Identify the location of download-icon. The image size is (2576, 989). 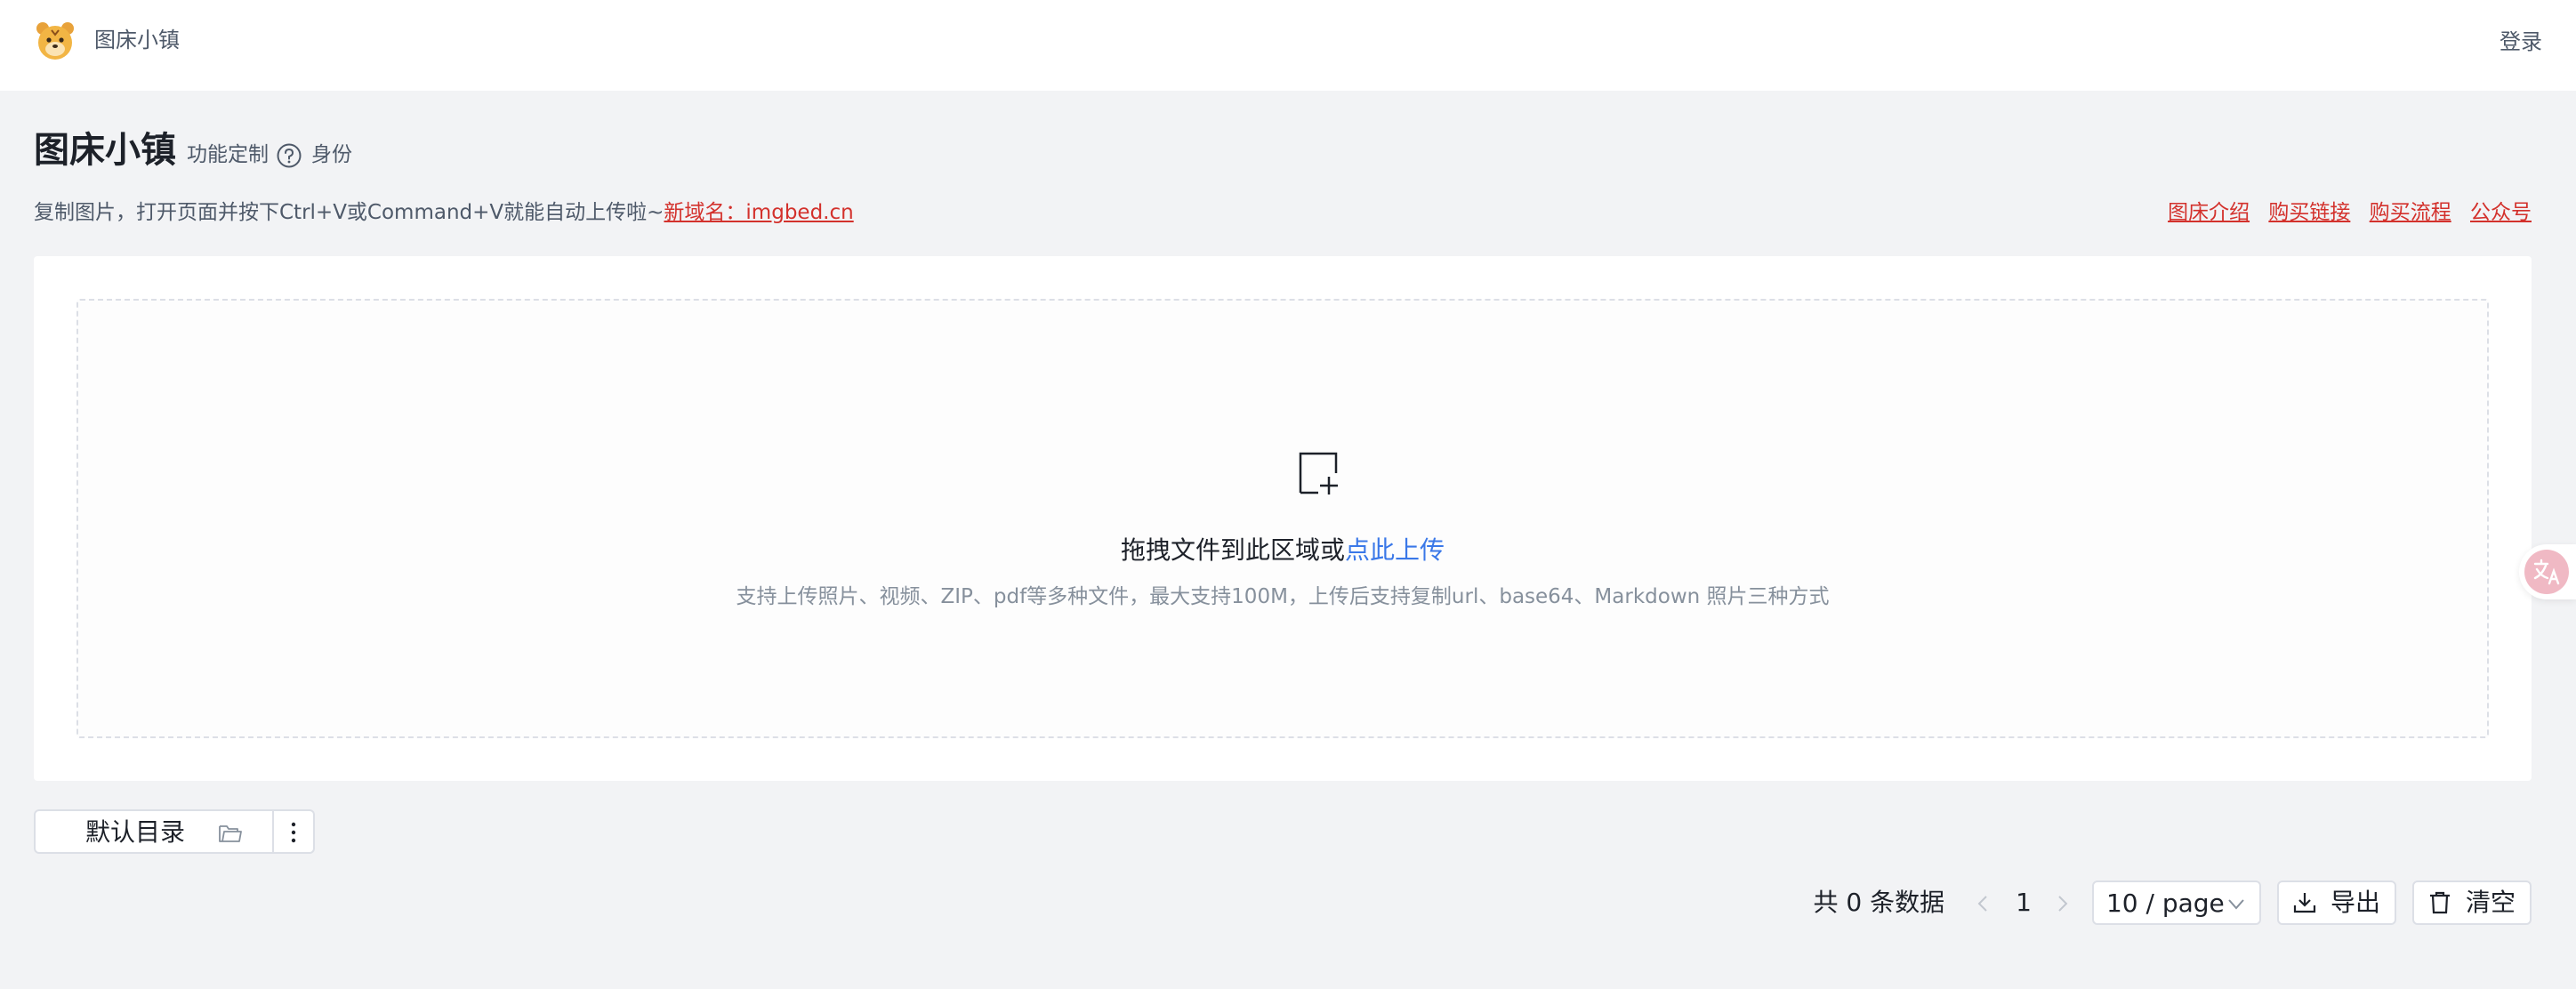
(2304, 903).